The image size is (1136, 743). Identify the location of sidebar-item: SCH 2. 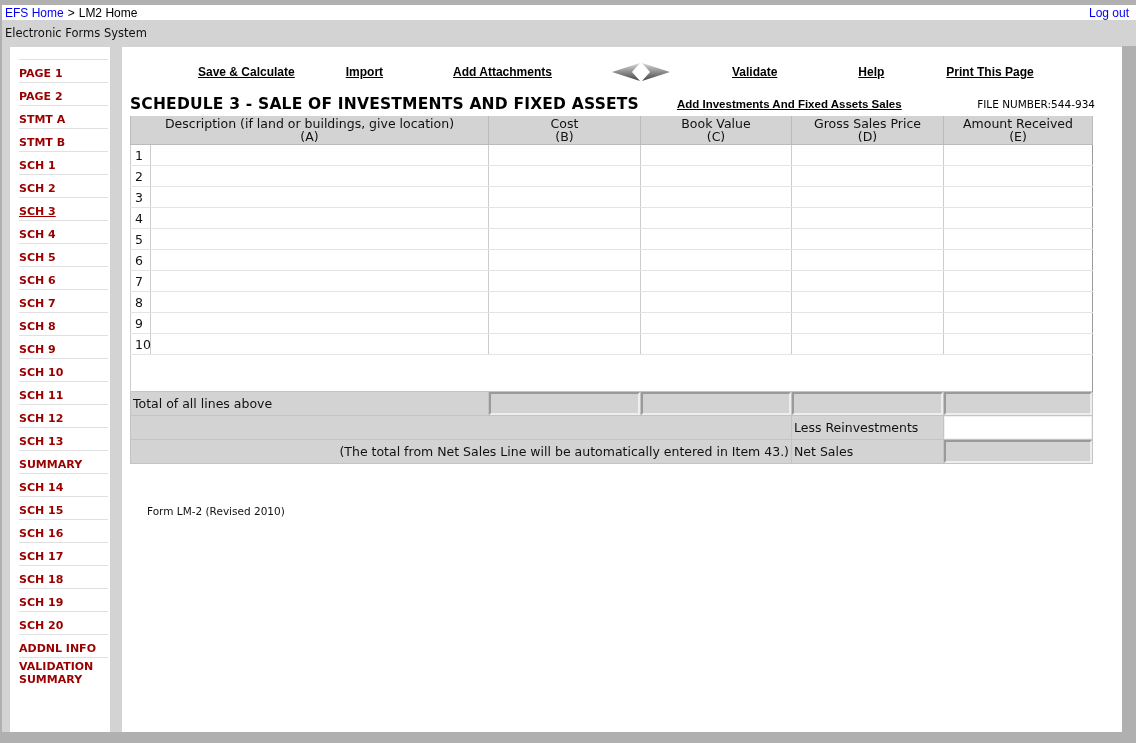
(37, 188).